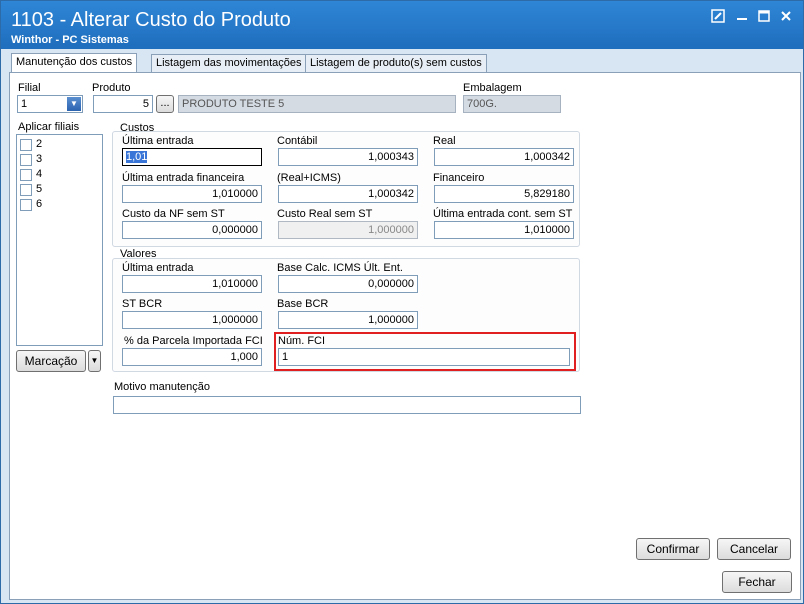 Image resolution: width=804 pixels, height=604 pixels. What do you see at coordinates (325, 214) in the screenshot?
I see `custo-real-sem-st-label: Custo Real sem ST` at bounding box center [325, 214].